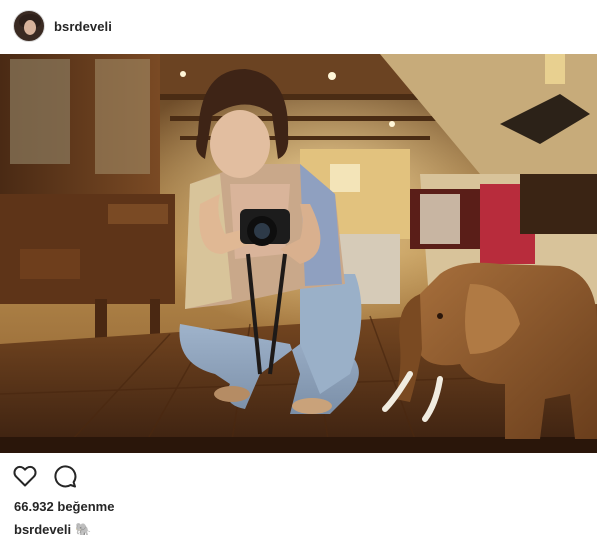 Image resolution: width=597 pixels, height=535 pixels. Describe the element at coordinates (25, 476) in the screenshot. I see `heart-icon` at that location.